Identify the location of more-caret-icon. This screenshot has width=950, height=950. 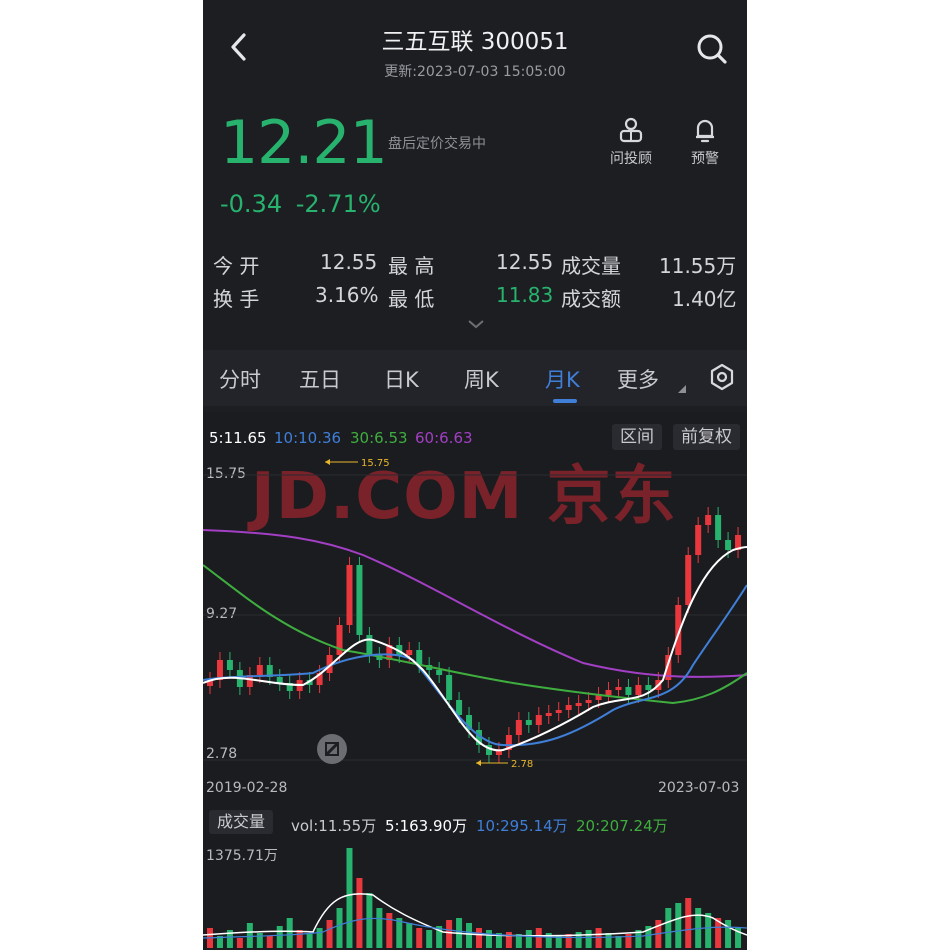
(682, 385).